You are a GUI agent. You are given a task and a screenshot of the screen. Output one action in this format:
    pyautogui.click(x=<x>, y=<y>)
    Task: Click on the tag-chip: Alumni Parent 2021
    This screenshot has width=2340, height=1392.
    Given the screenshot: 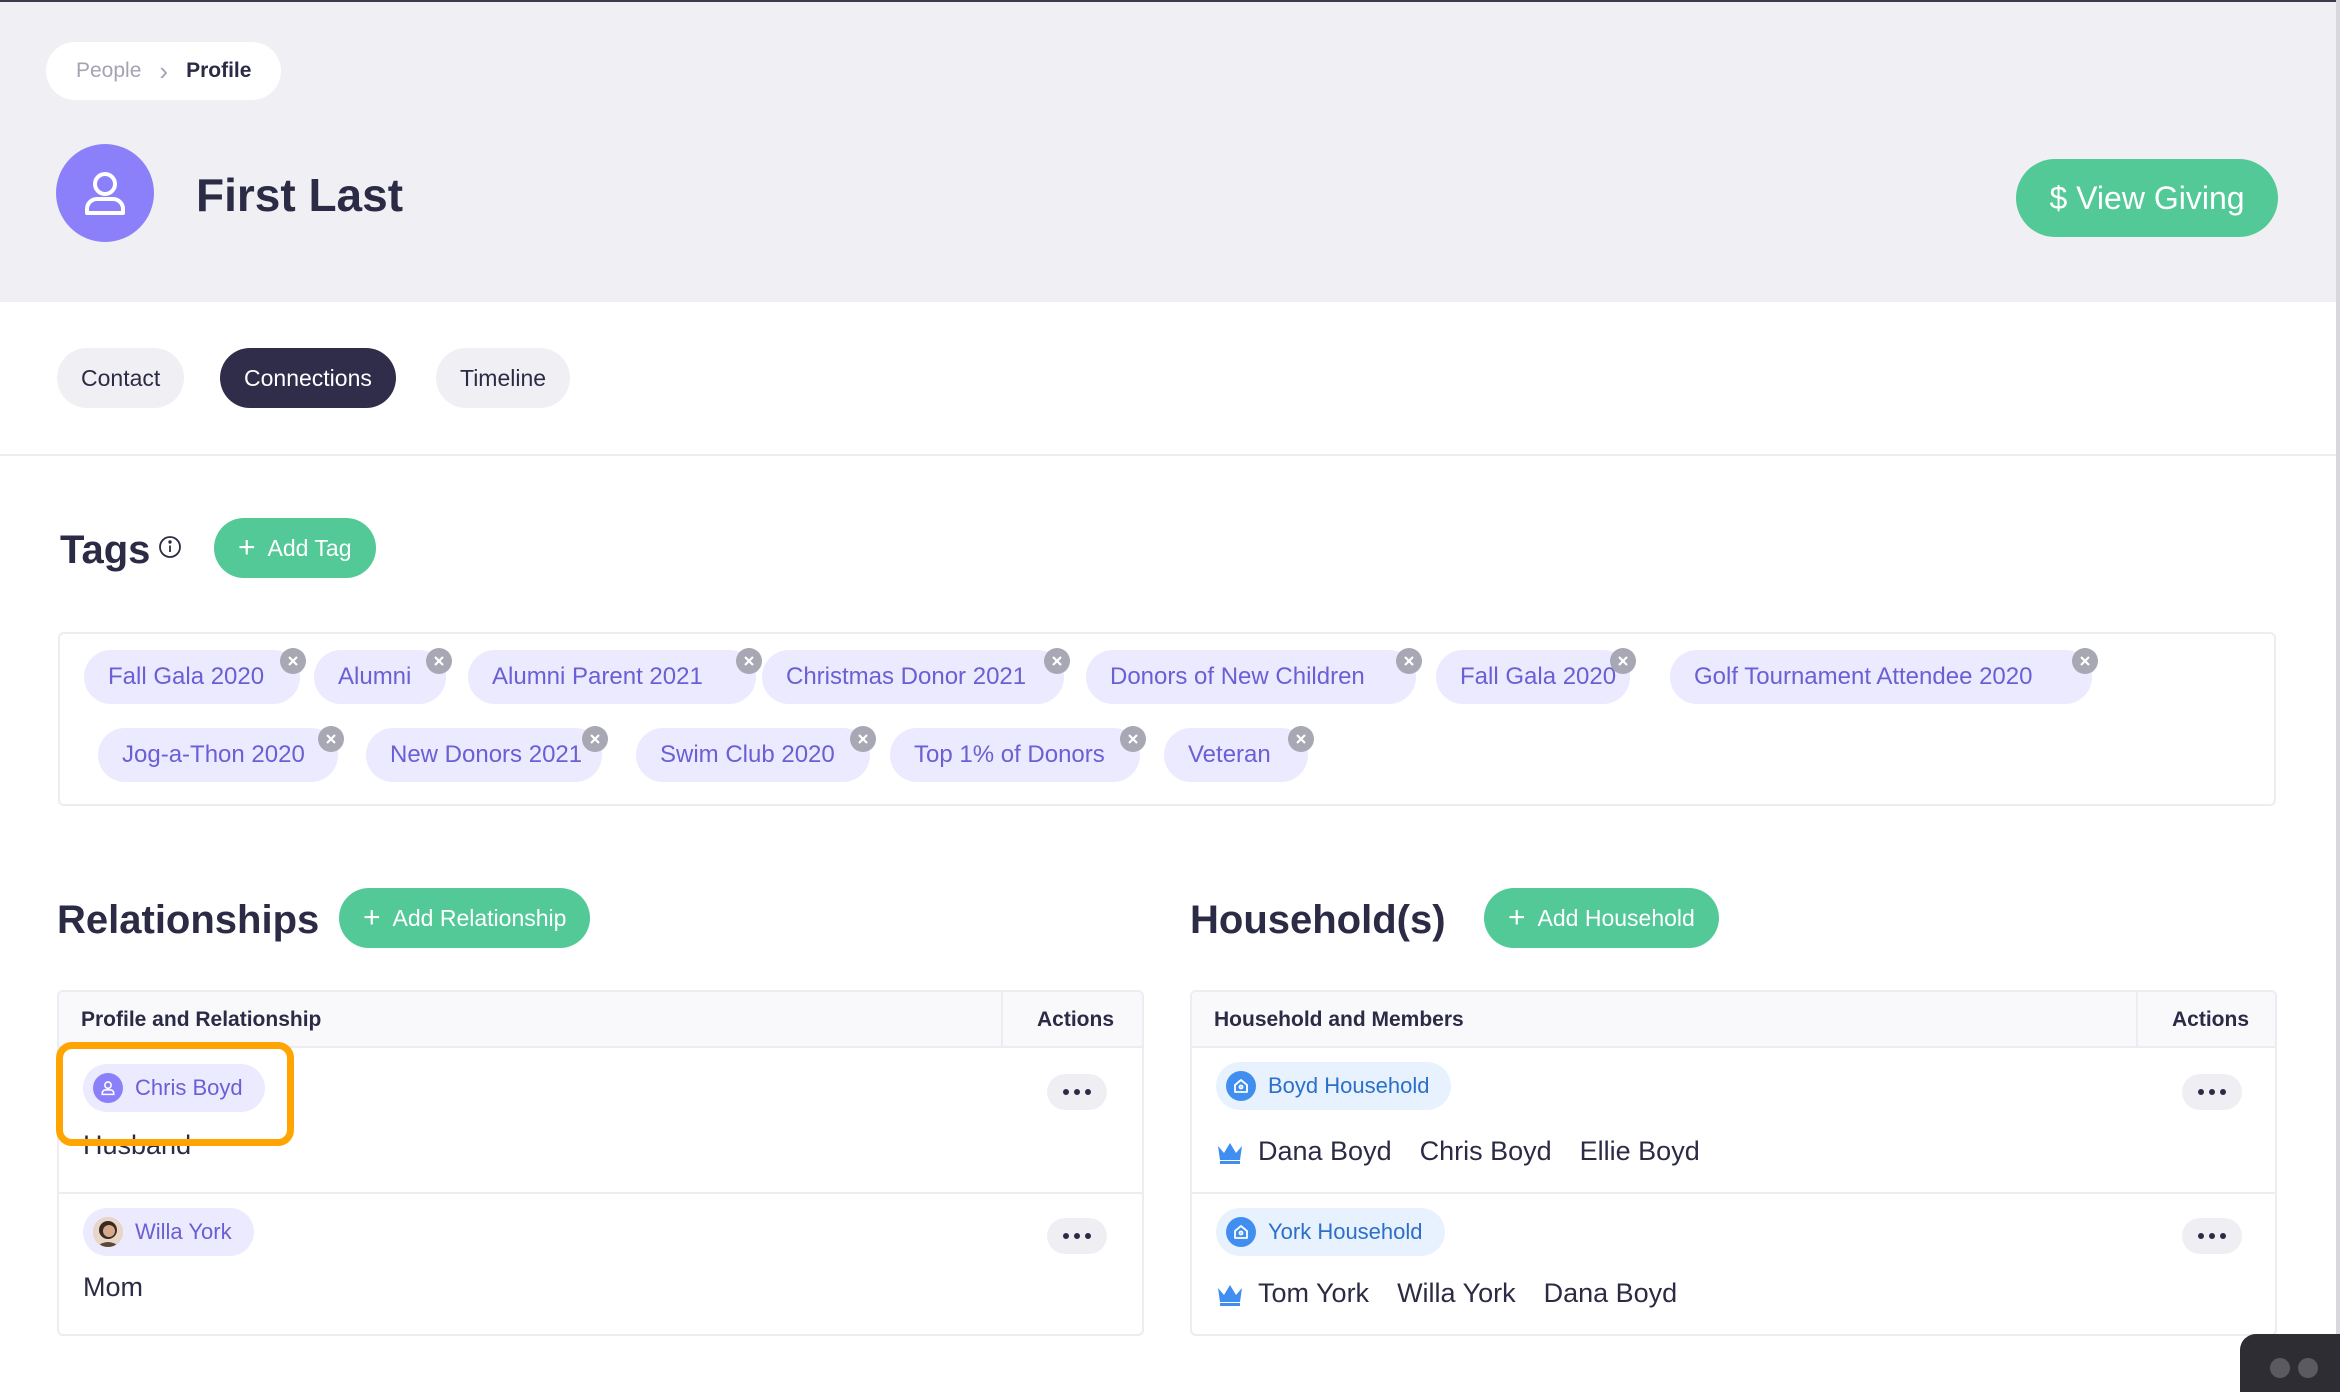 What is the action you would take?
    pyautogui.click(x=612, y=677)
    